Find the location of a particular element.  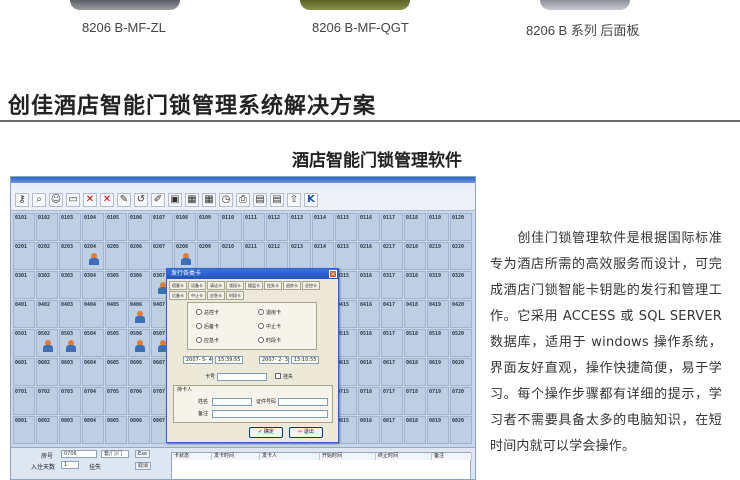

room-0617: 0617 is located at coordinates (392, 372).